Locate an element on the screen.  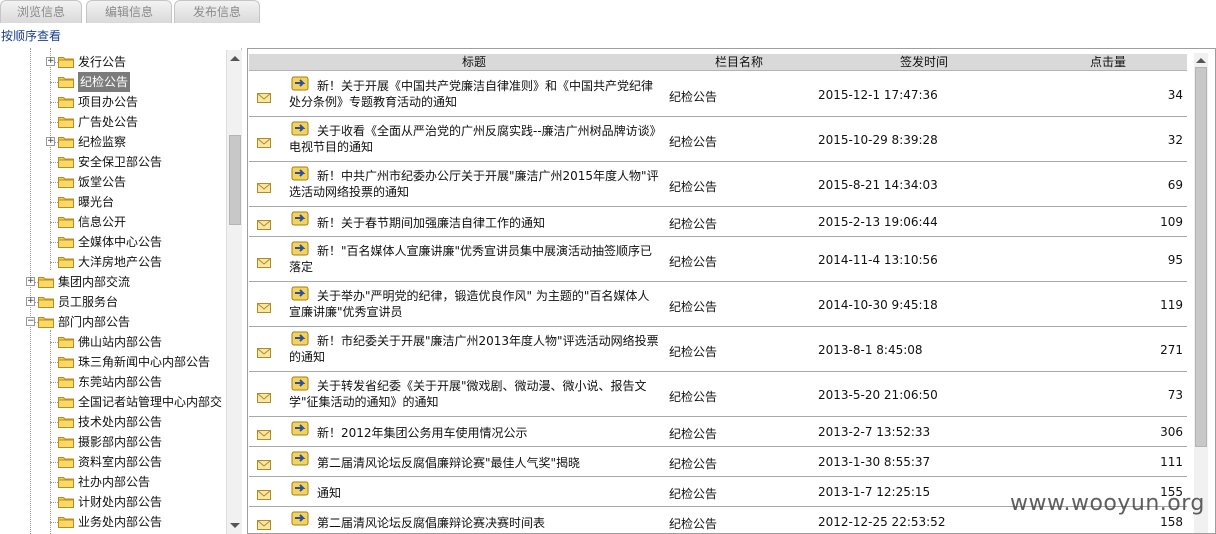
tree-item-label: 曝光台 is located at coordinates (96, 202).